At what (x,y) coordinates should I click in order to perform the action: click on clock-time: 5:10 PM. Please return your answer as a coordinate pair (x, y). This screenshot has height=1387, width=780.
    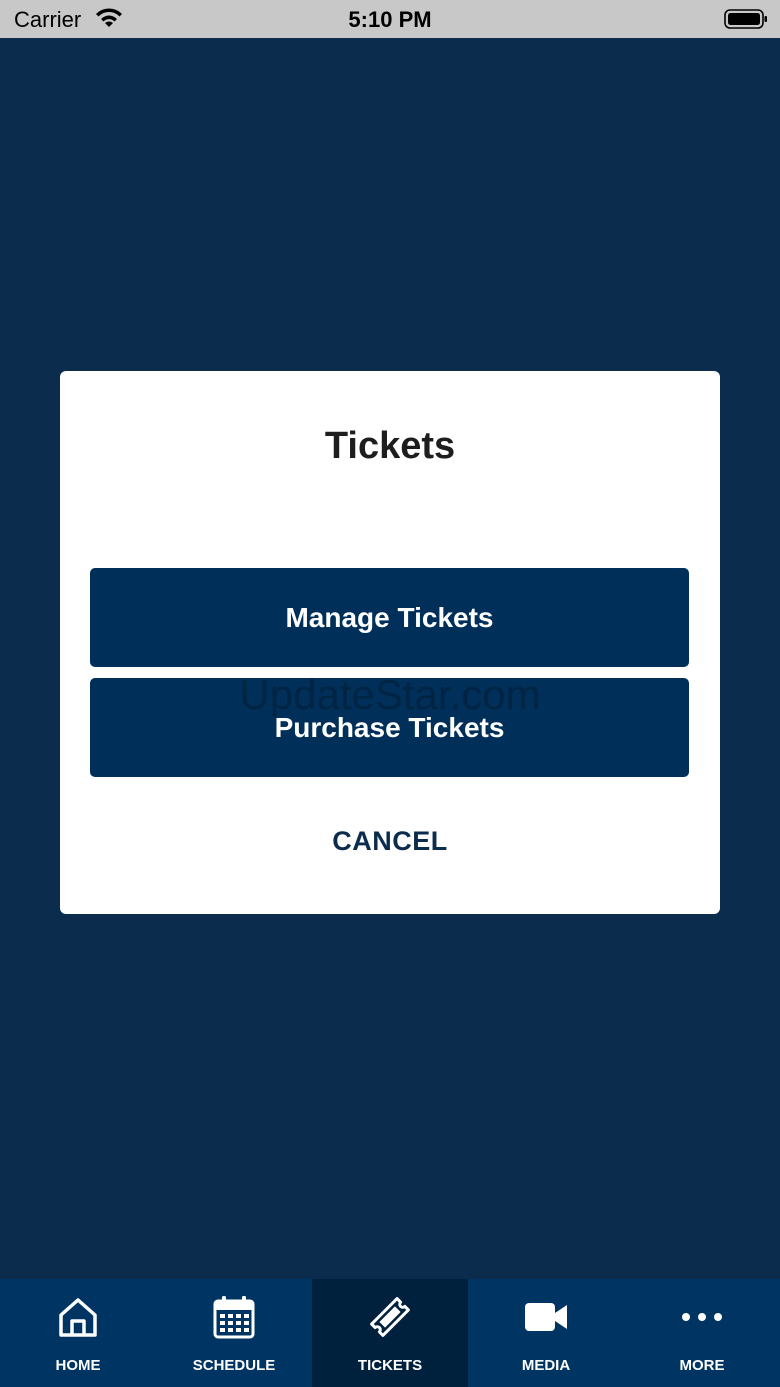
    Looking at the image, I should click on (390, 19).